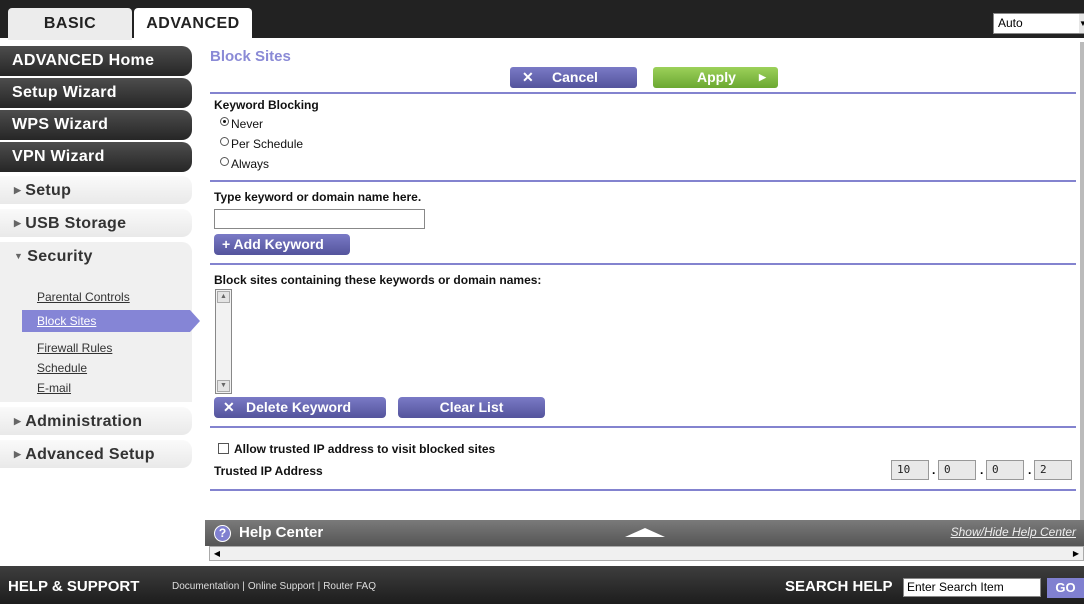 This screenshot has width=1084, height=604. I want to click on trusted-ip-octet-3: 0, so click(1005, 470).